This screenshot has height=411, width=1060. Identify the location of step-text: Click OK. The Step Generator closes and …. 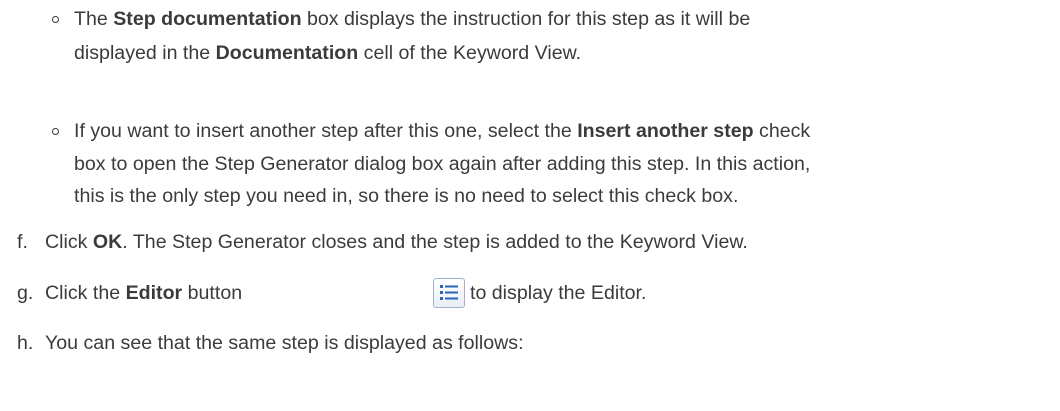
(396, 242).